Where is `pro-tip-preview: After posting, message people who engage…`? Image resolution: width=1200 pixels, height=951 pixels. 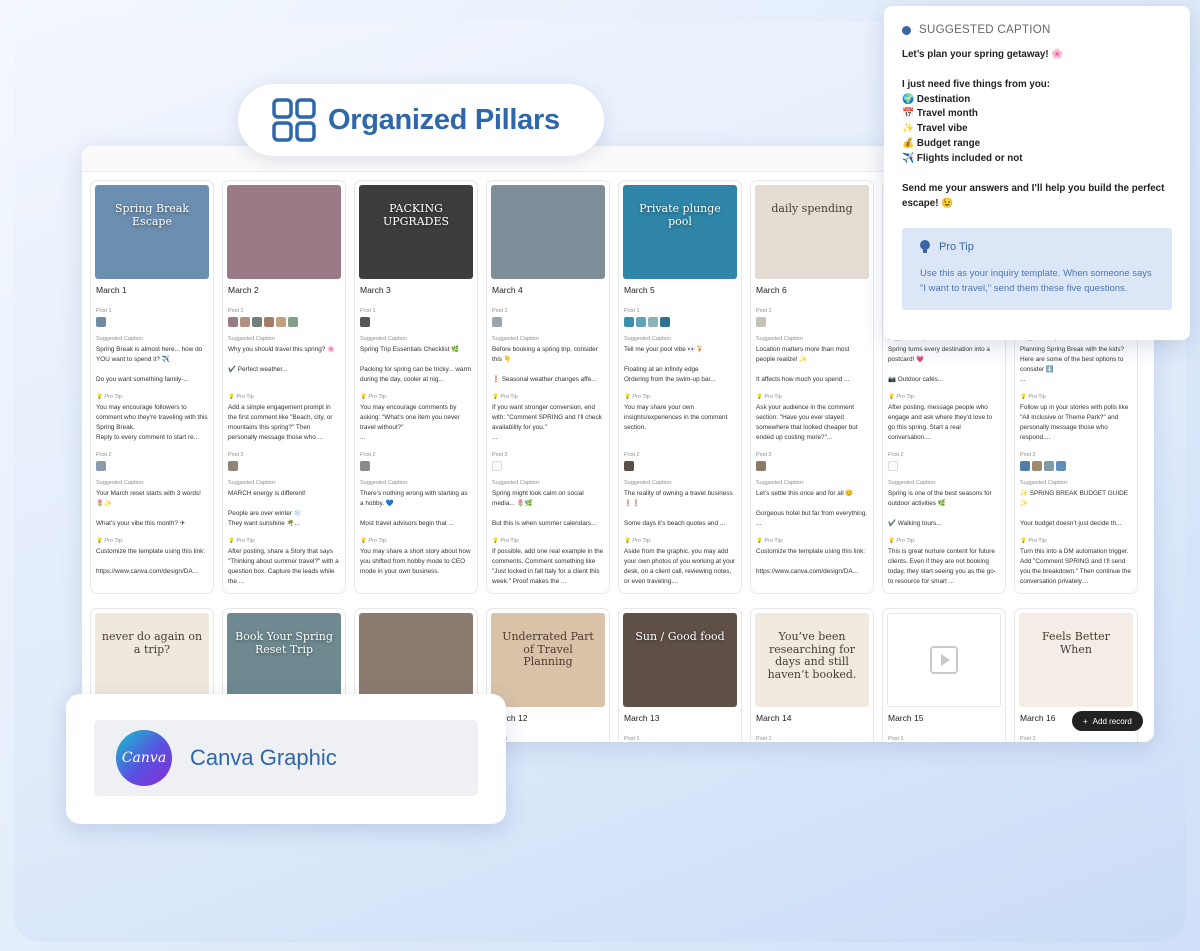 pro-tip-preview: After posting, message people who engage… is located at coordinates (940, 422).